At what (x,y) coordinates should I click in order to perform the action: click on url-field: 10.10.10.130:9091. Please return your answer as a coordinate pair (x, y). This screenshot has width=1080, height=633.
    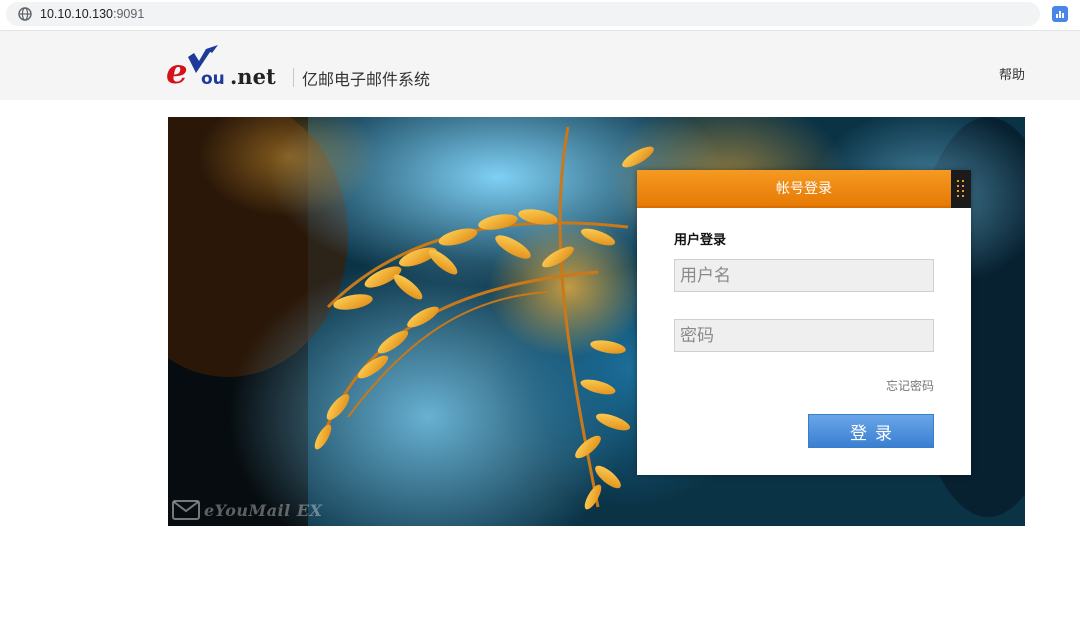
    Looking at the image, I should click on (523, 14).